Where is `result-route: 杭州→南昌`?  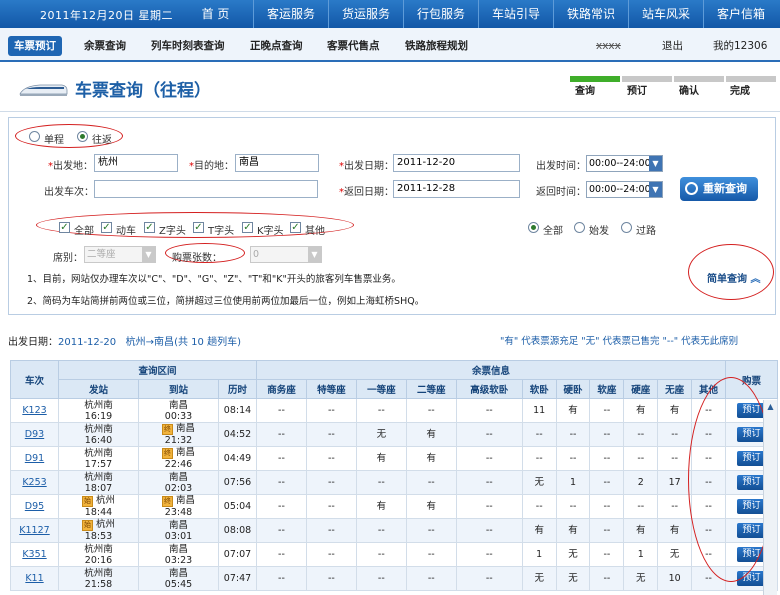 result-route: 杭州→南昌 is located at coordinates (150, 342).